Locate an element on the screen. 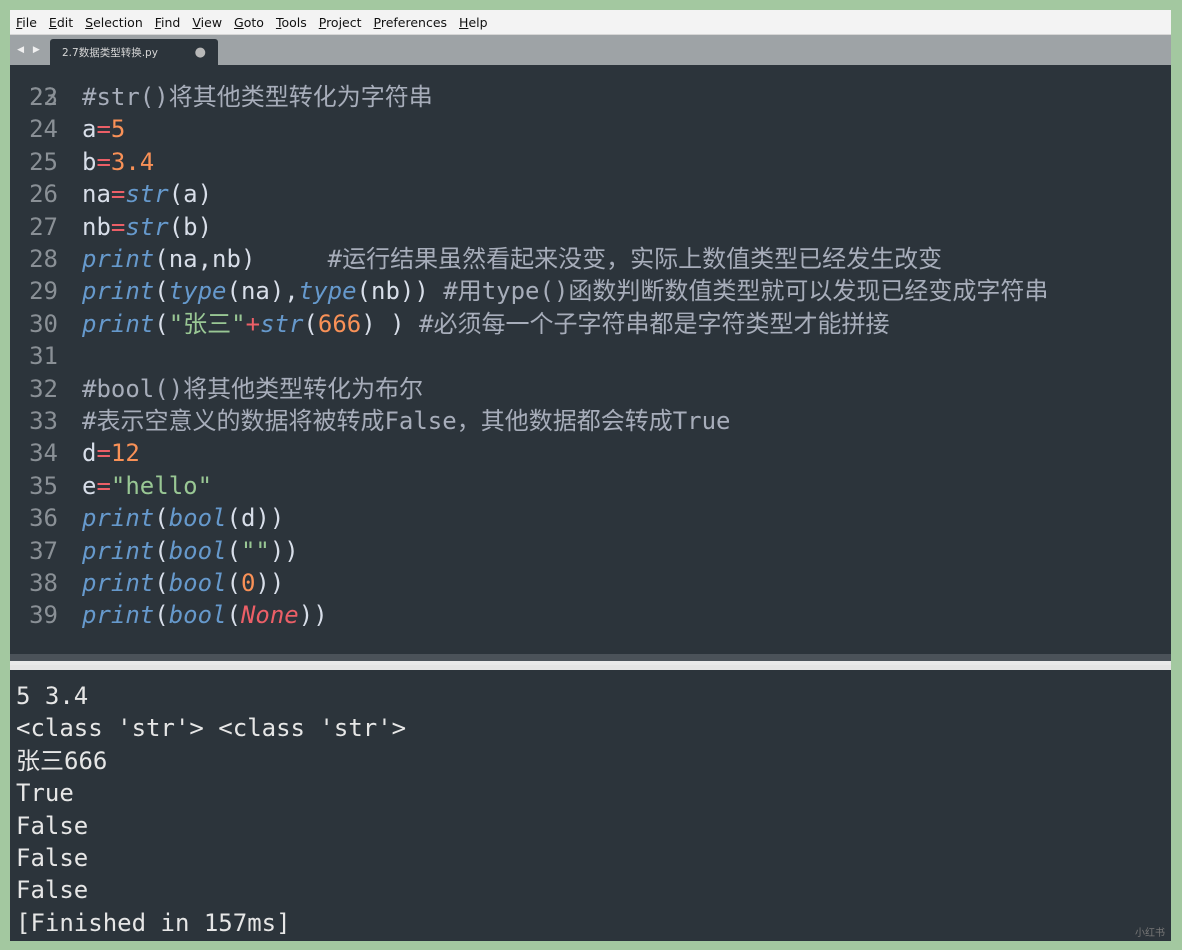 This screenshot has width=1182, height=950. code-token: #运行结果虽然看起来没变，实际上数值类型已经发生改变 is located at coordinates (635, 259).